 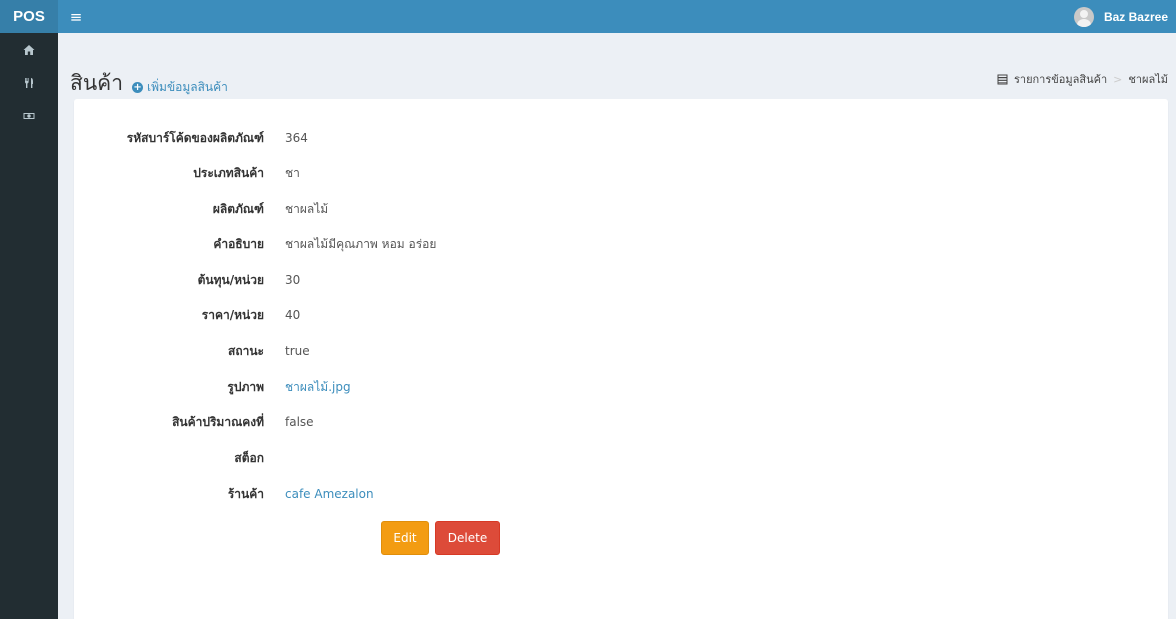 I want to click on sidebar-item-home, so click(x=29, y=49).